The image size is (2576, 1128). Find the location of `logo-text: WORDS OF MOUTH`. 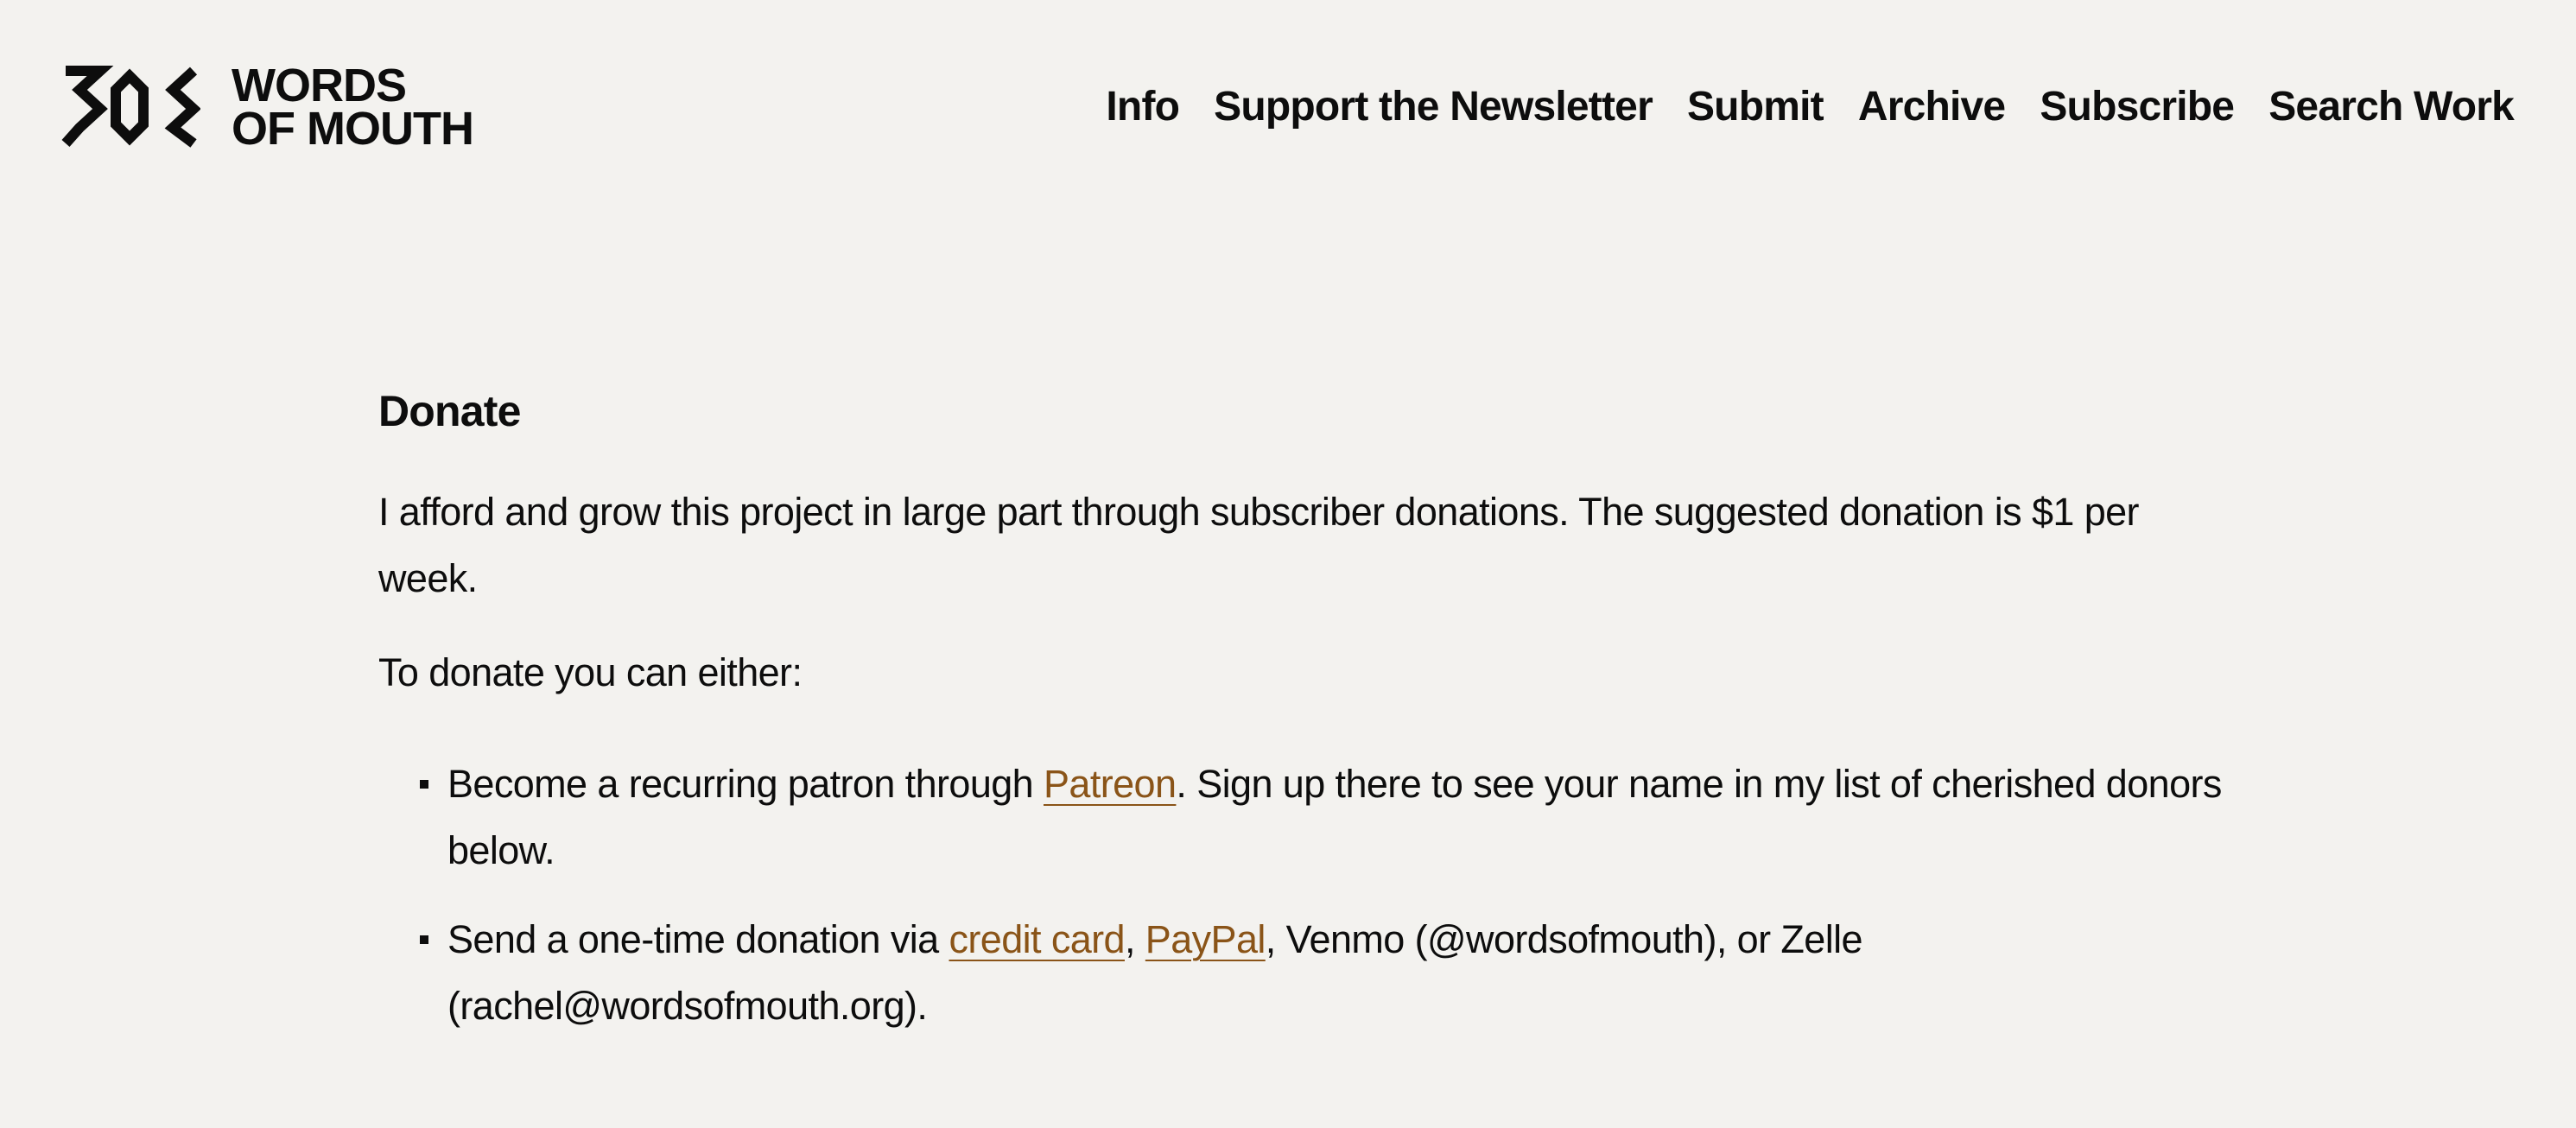

logo-text: WORDS OF MOUTH is located at coordinates (353, 107).